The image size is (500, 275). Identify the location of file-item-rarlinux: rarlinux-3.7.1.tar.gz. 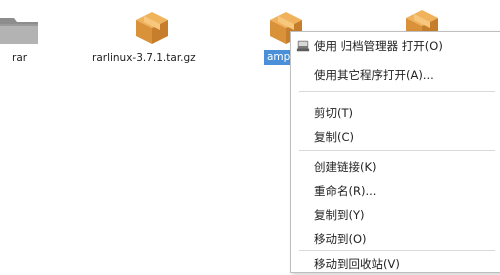
(150, 35).